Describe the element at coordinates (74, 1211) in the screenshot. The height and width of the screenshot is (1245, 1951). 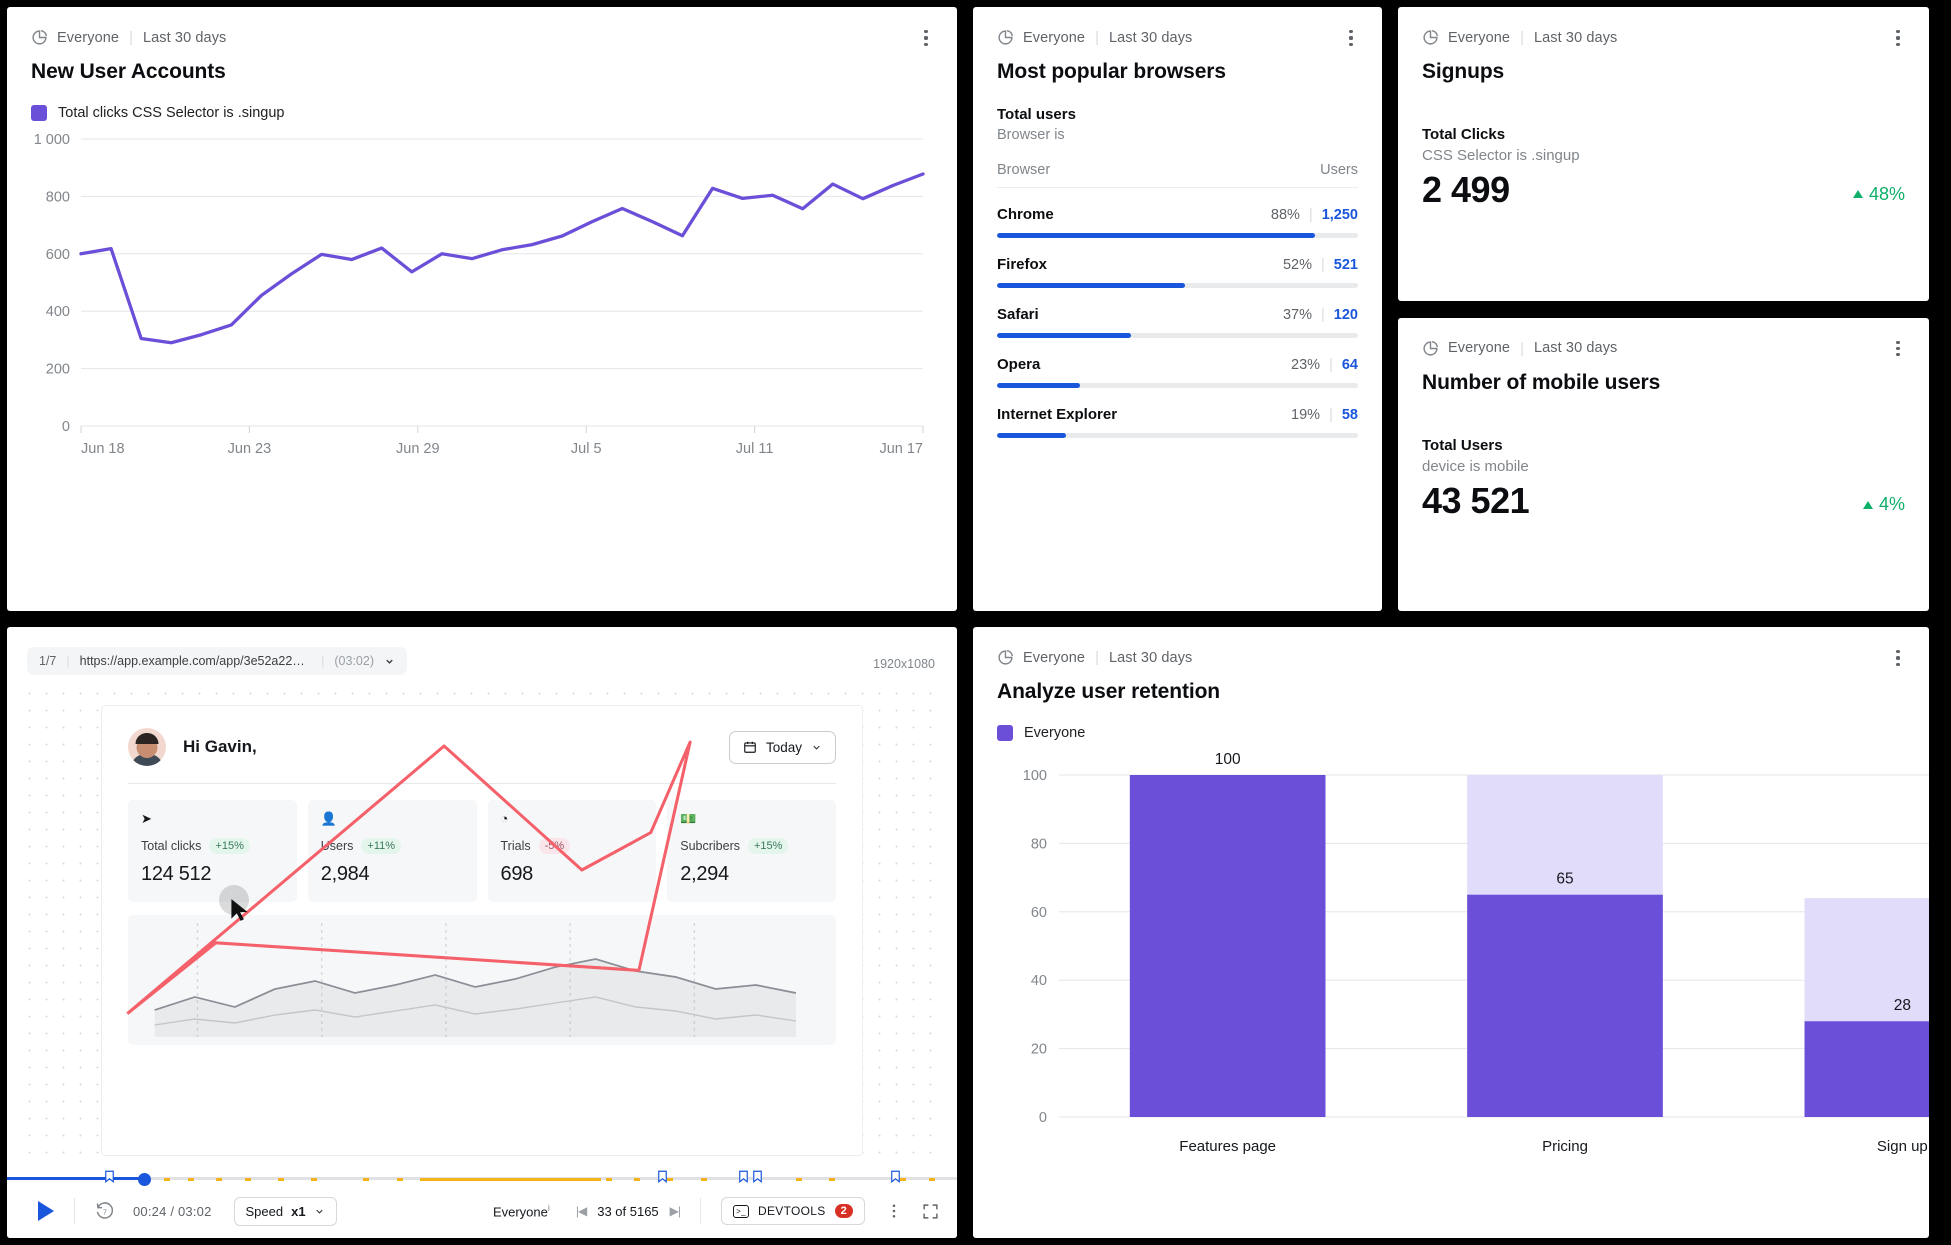
I see `divider` at that location.